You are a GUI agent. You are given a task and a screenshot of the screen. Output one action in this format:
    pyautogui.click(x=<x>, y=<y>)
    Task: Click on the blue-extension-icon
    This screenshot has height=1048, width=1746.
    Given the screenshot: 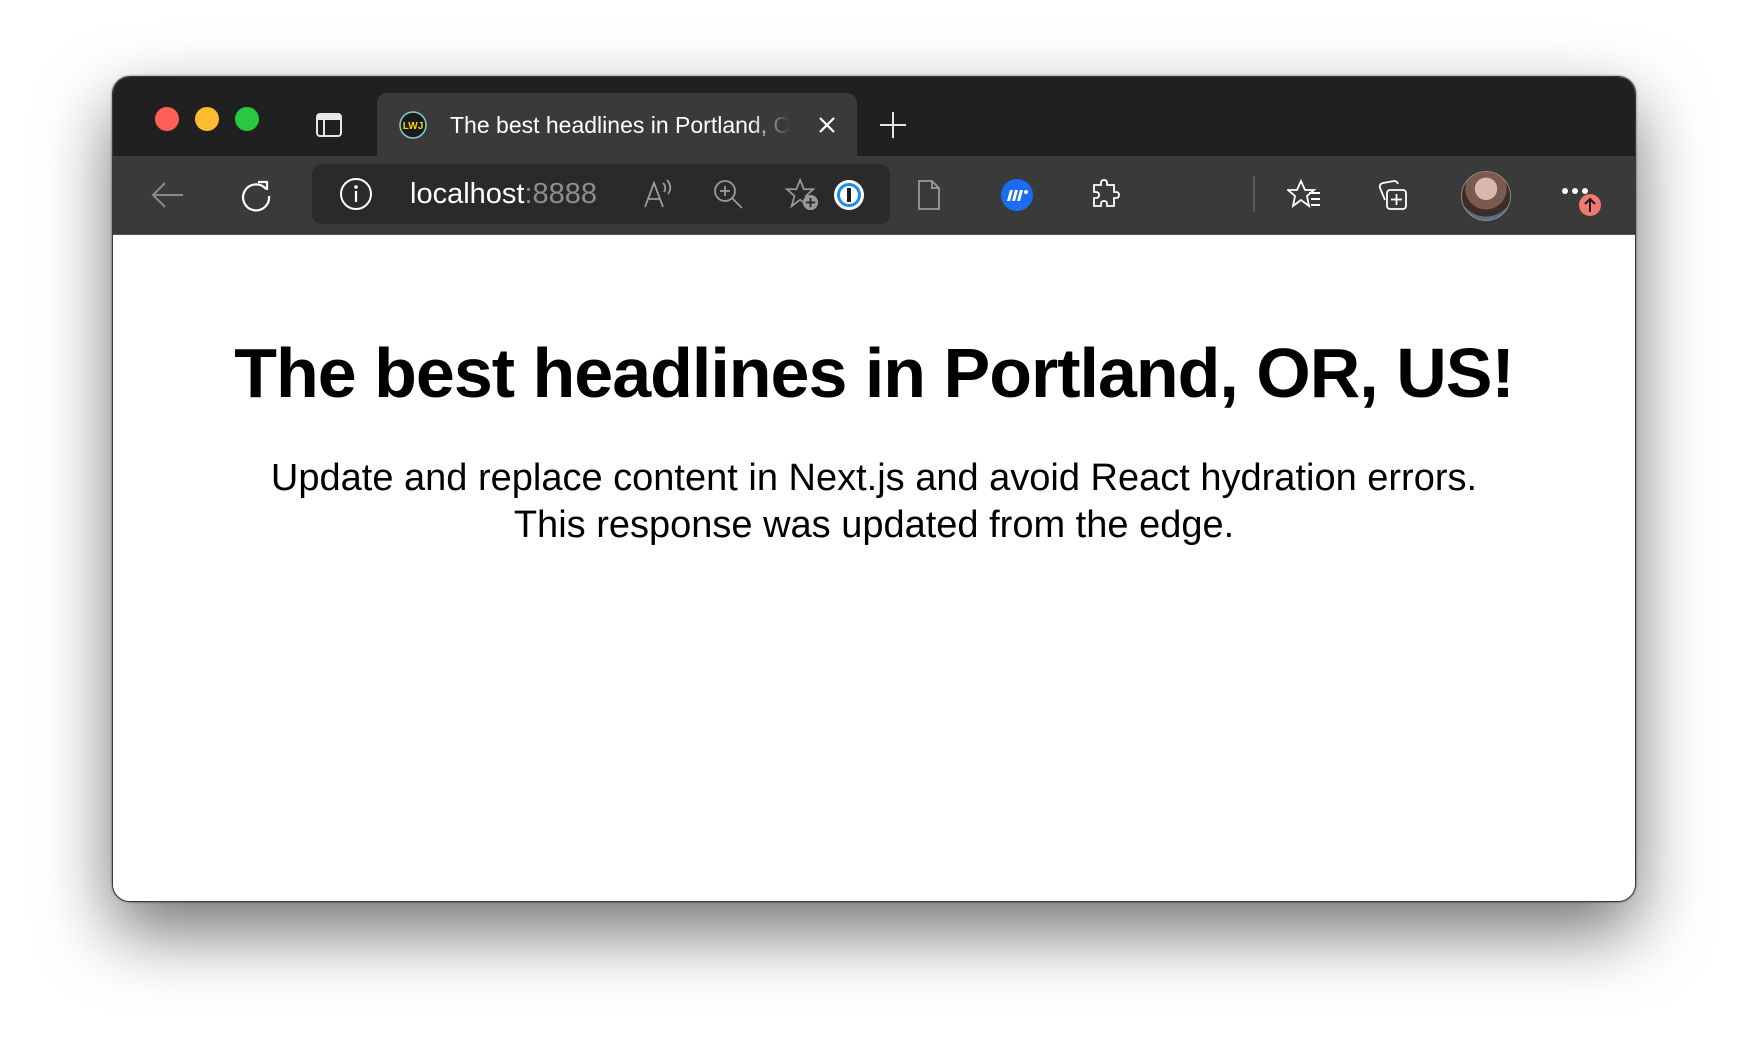 What is the action you would take?
    pyautogui.click(x=1017, y=195)
    